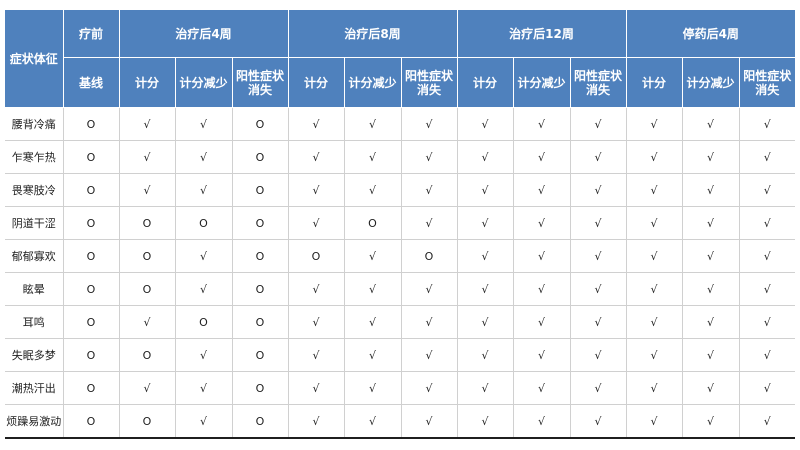  I want to click on table-row: 乍寒乍热 O √ √ O √ √ √ √ √ √ √ √ √, so click(400, 157).